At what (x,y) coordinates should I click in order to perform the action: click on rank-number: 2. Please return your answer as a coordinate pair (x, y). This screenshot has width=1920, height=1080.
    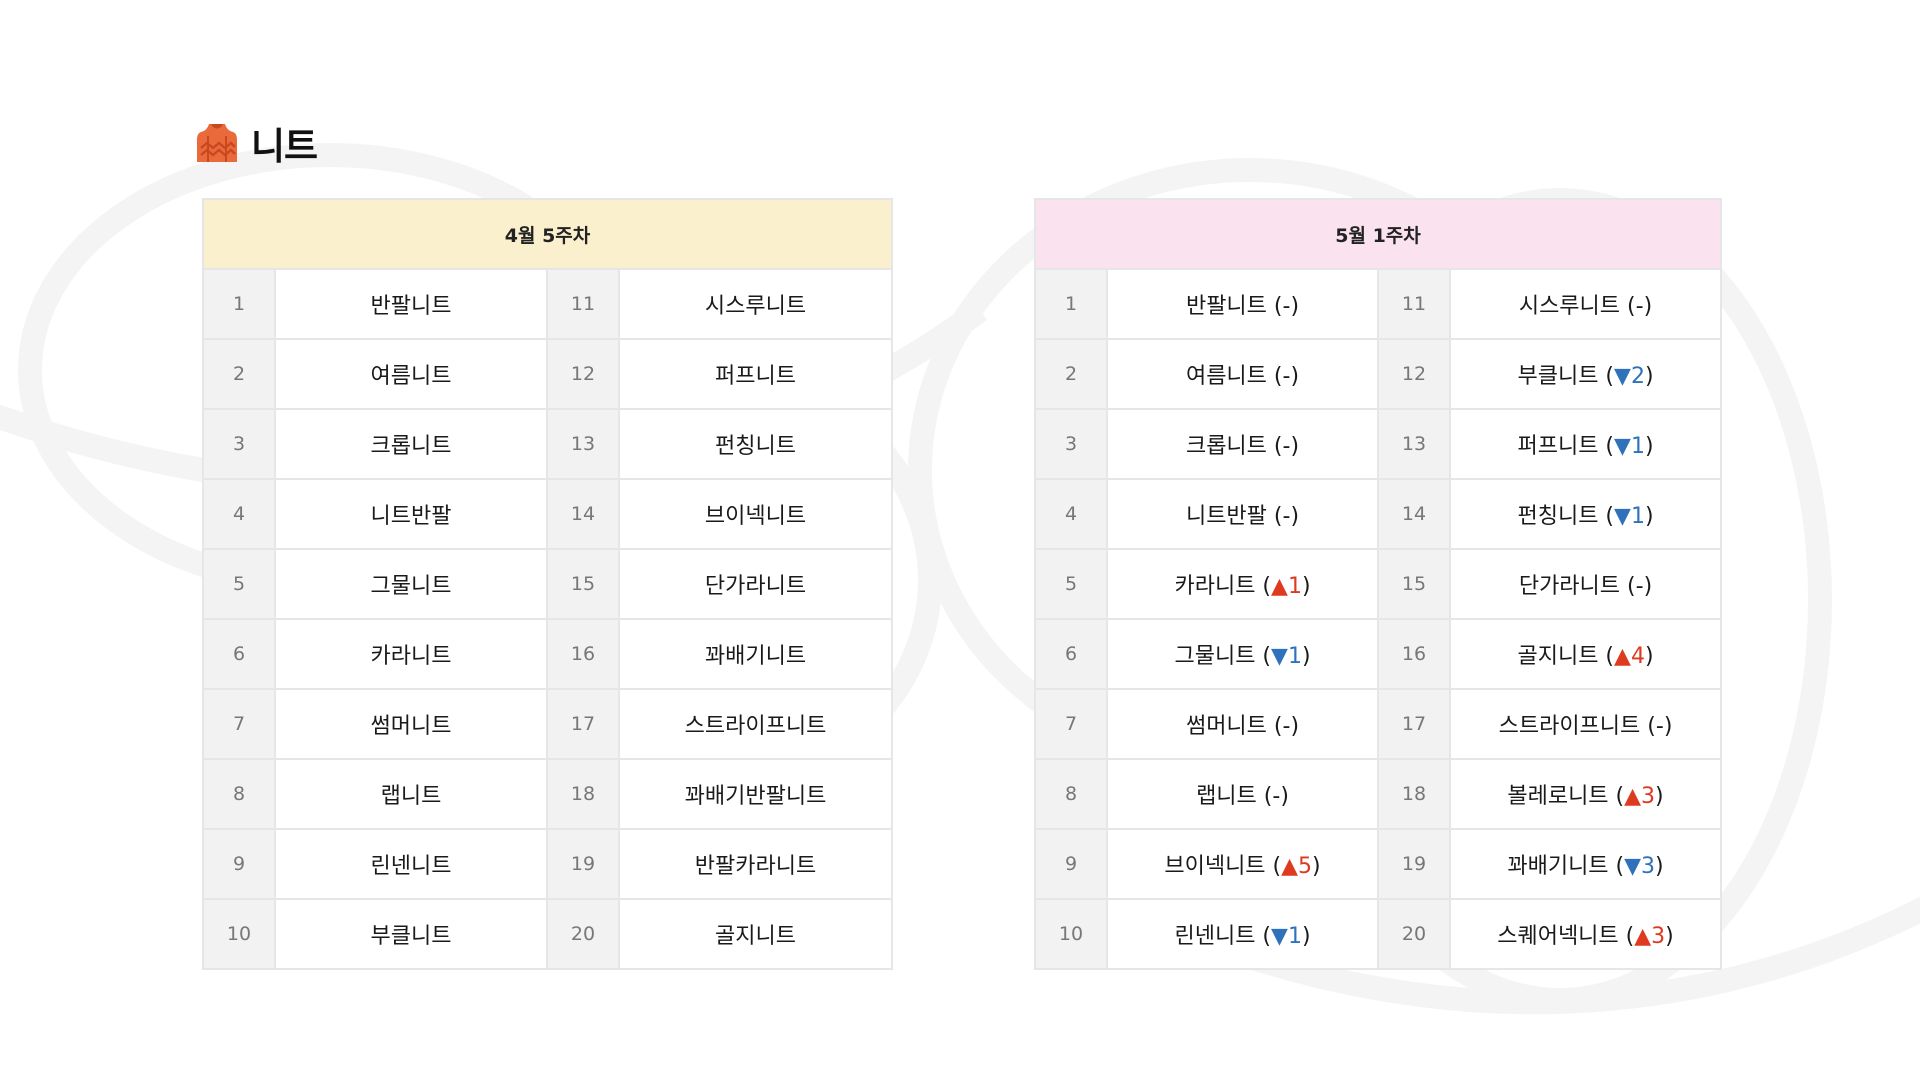
    Looking at the image, I should click on (1071, 374).